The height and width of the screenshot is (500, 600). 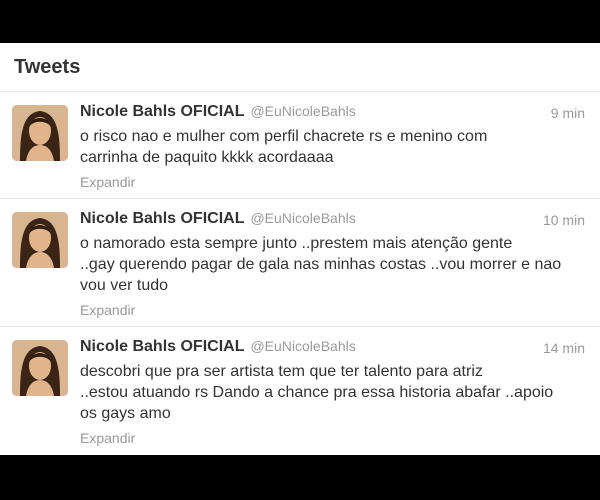 What do you see at coordinates (47, 66) in the screenshot?
I see `panel-title: Tweets` at bounding box center [47, 66].